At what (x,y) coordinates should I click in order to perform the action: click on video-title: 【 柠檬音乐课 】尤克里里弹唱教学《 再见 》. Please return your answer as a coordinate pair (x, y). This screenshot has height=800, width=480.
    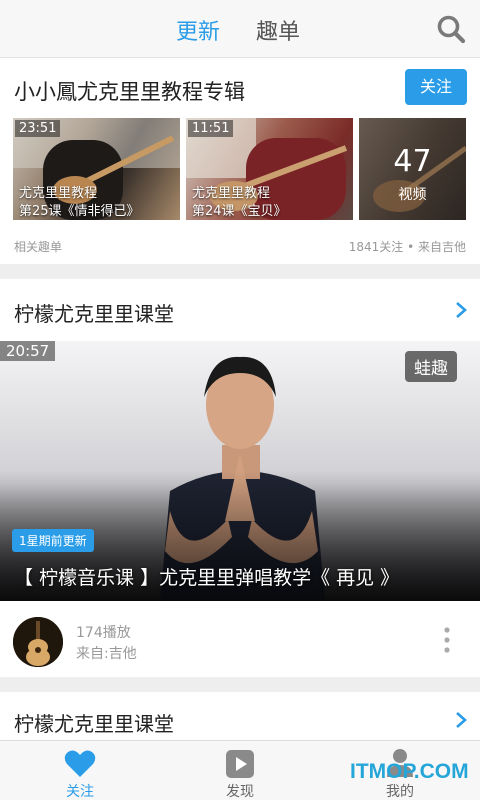
    Looking at the image, I should click on (207, 578).